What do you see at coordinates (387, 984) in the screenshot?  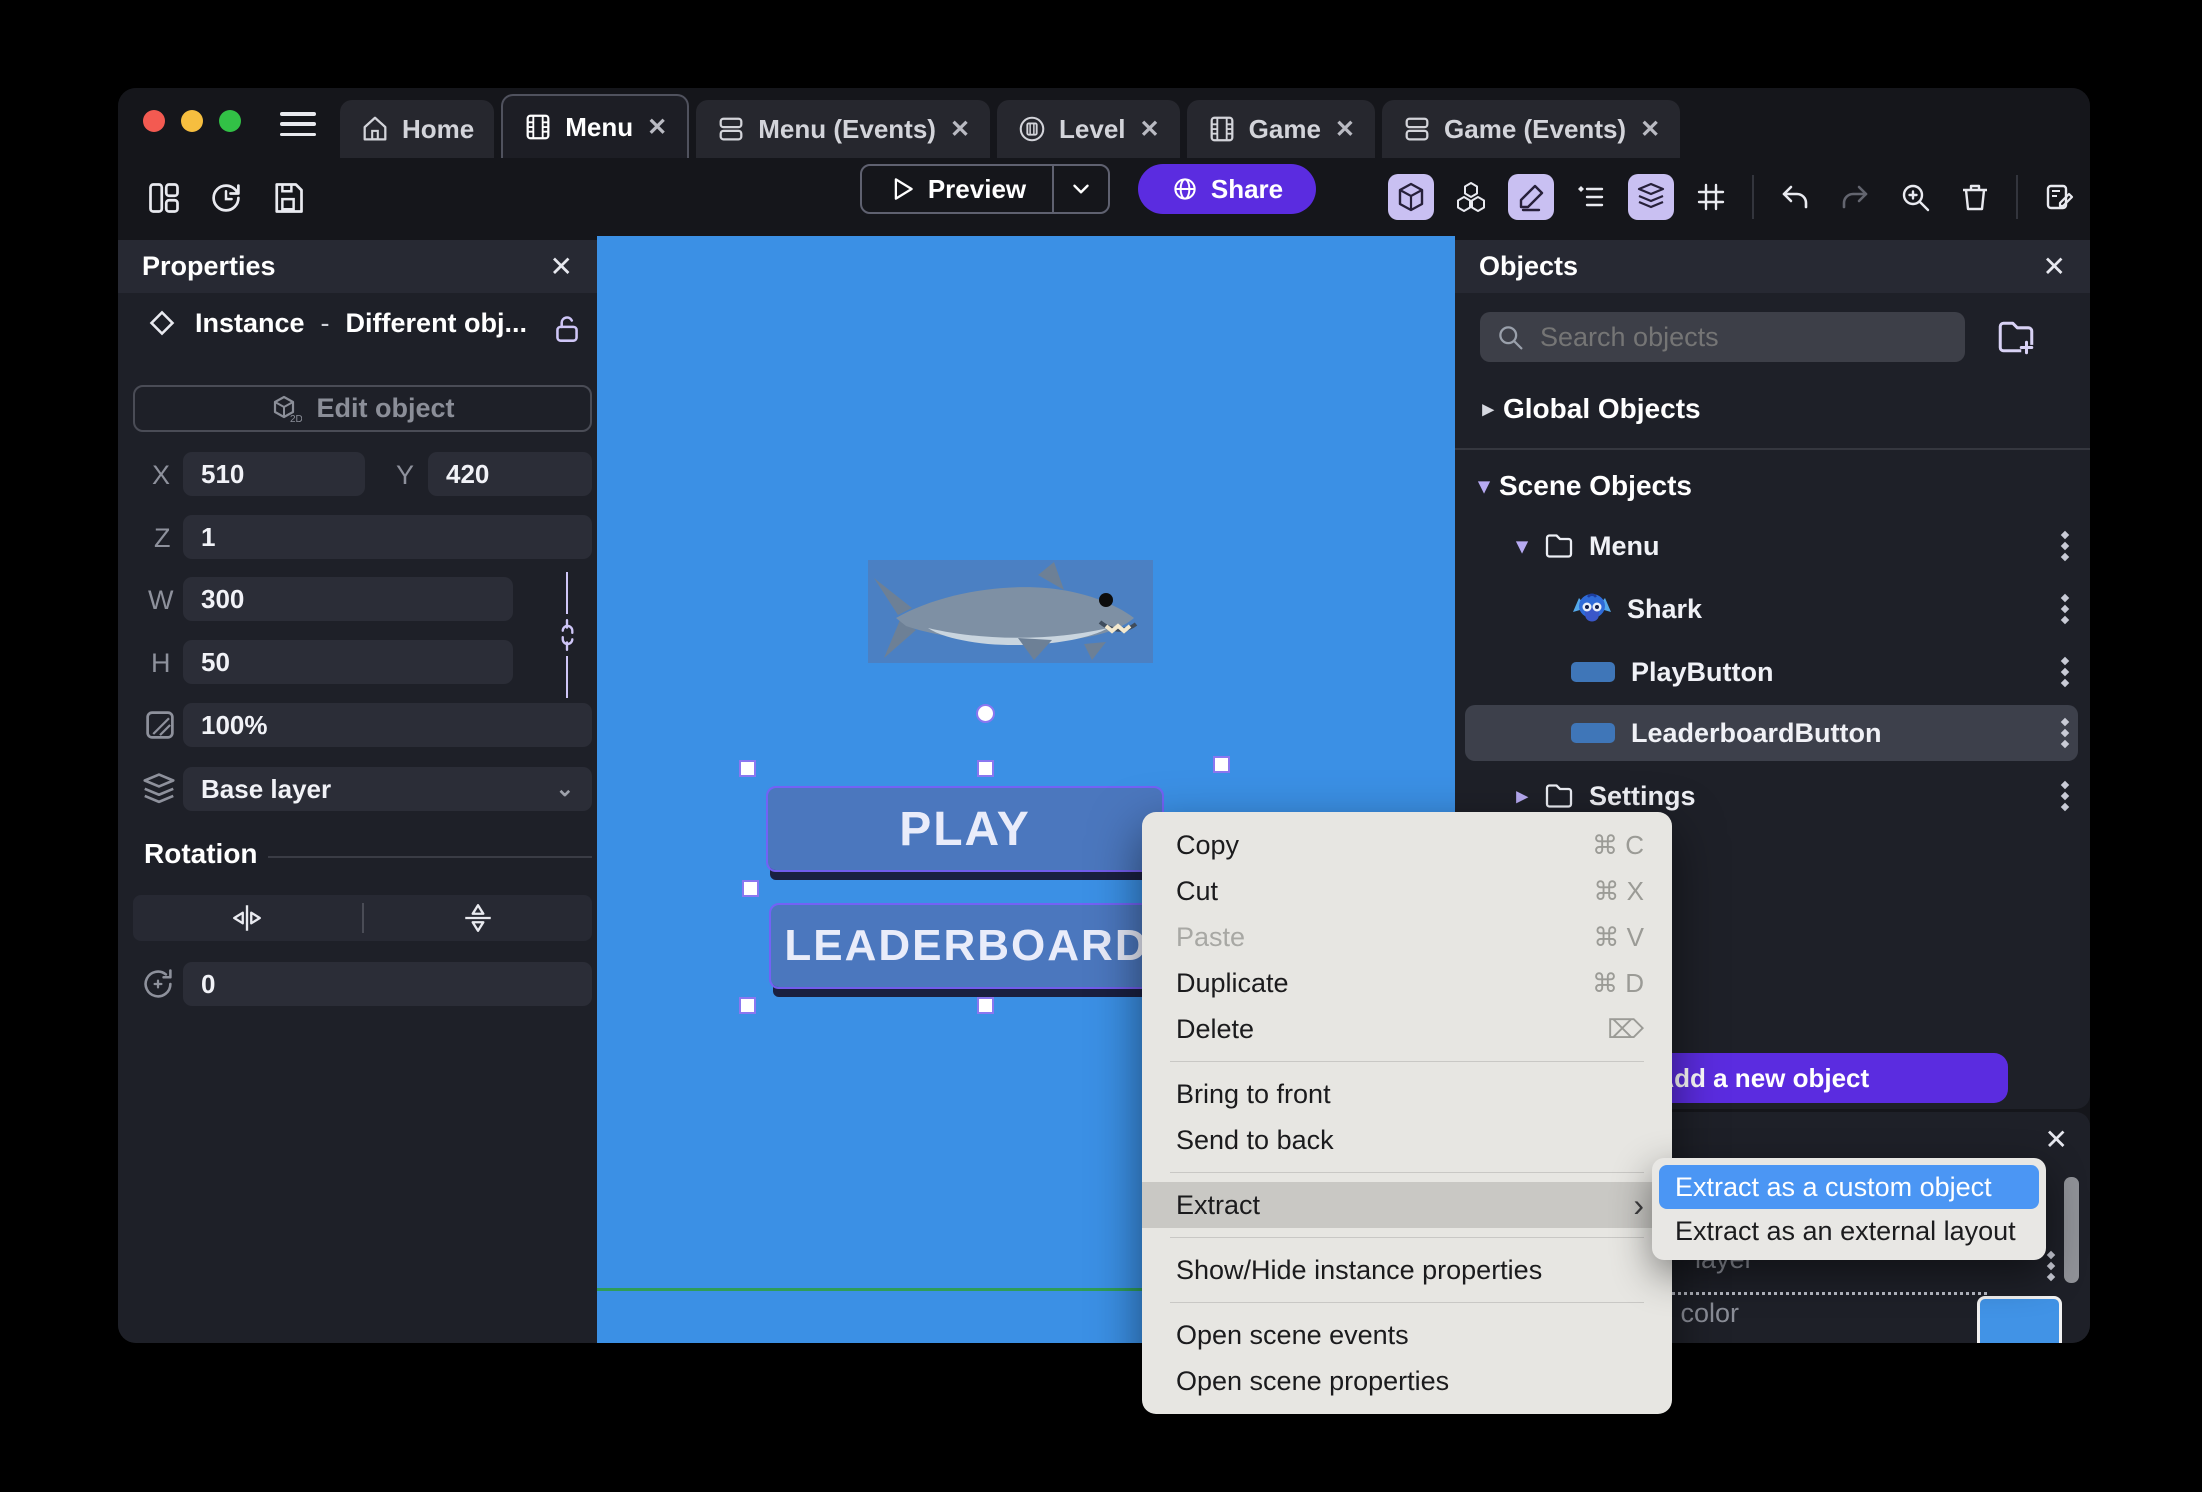 I see `rotation-angle-input: 0` at bounding box center [387, 984].